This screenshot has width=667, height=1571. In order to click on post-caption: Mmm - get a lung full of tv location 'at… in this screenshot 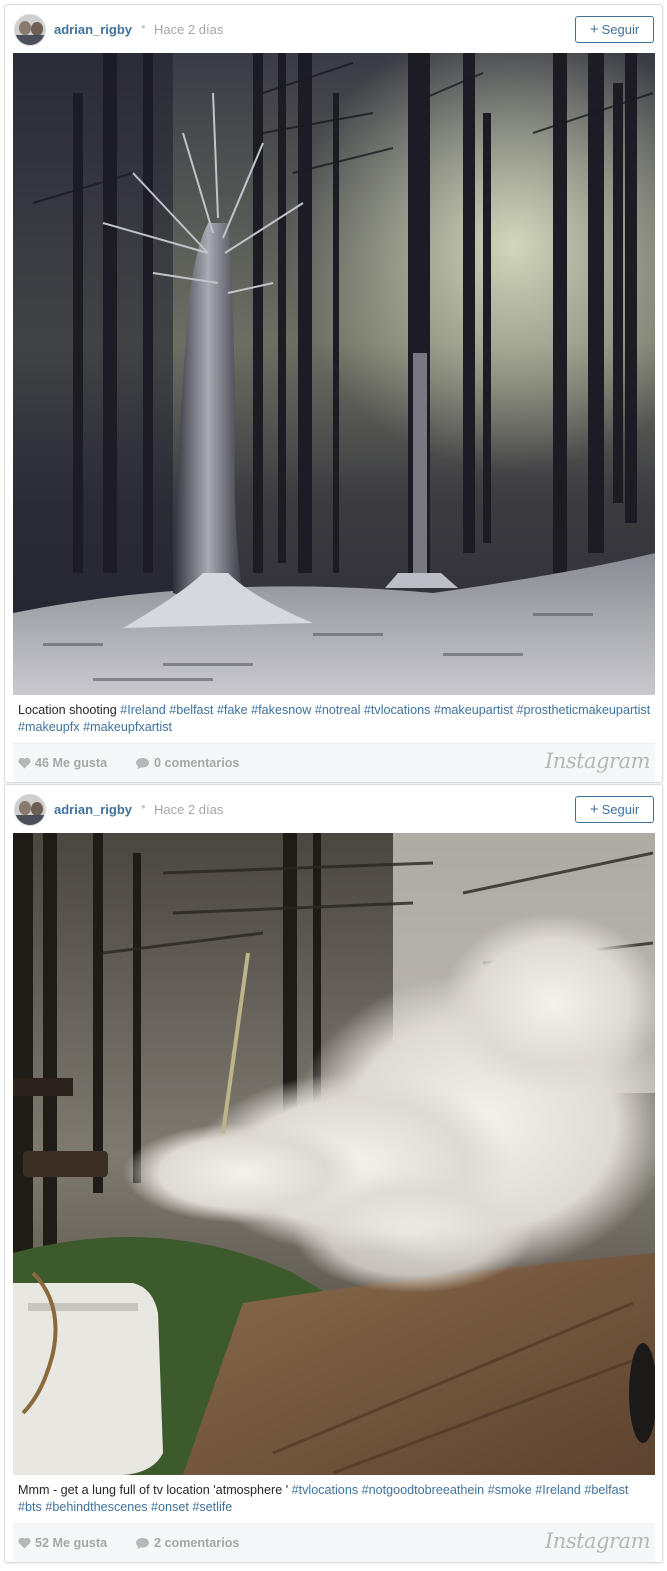, I will do `click(335, 1499)`.